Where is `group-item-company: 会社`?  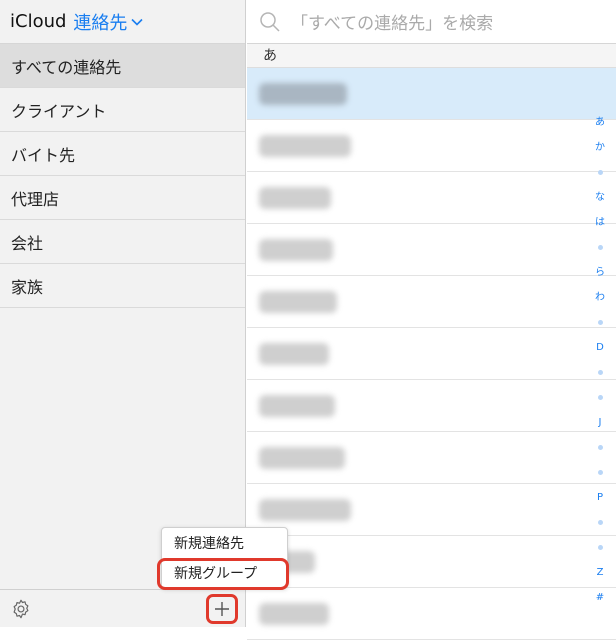
group-item-company: 会社 is located at coordinates (122, 242).